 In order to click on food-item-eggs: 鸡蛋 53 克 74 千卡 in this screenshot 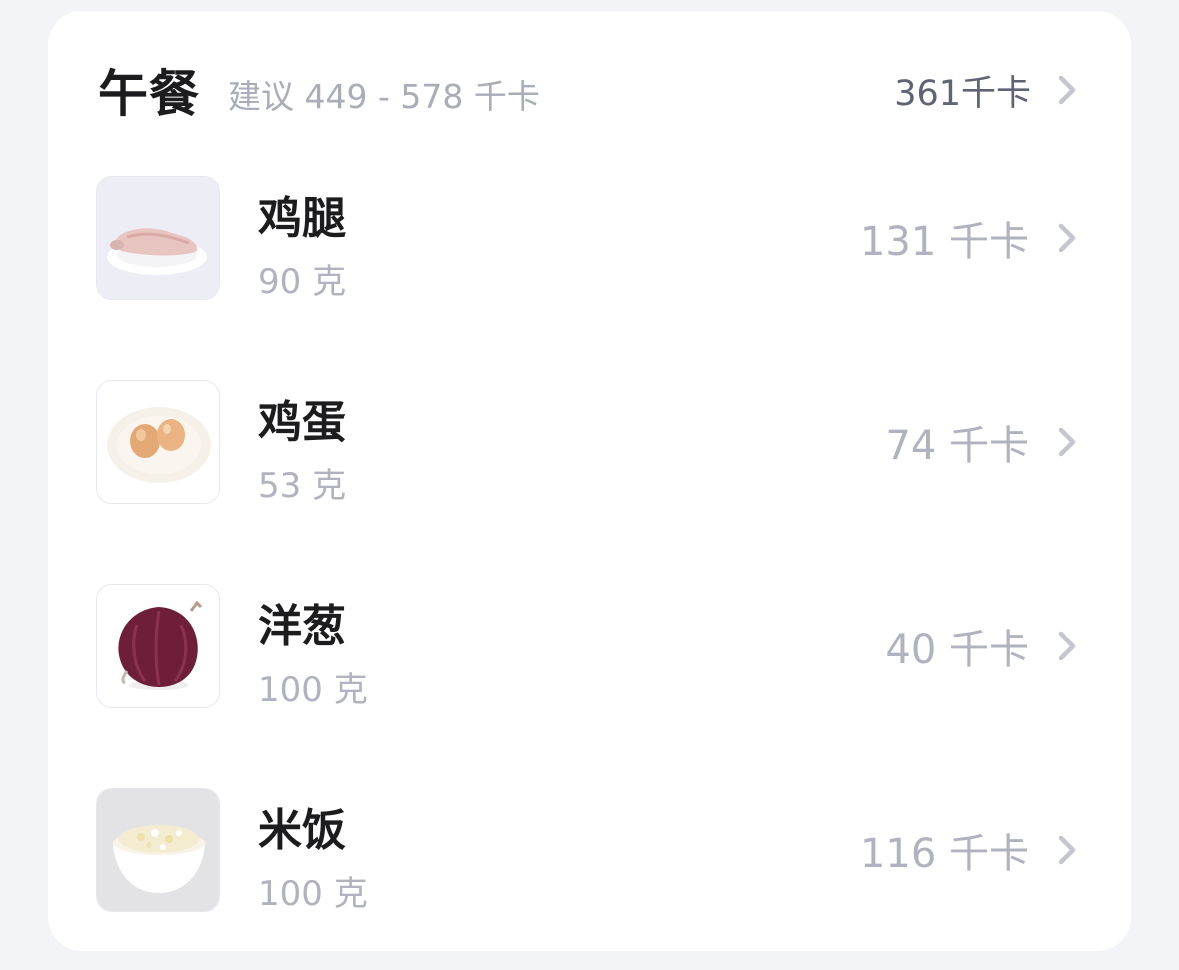, I will do `click(588, 442)`.